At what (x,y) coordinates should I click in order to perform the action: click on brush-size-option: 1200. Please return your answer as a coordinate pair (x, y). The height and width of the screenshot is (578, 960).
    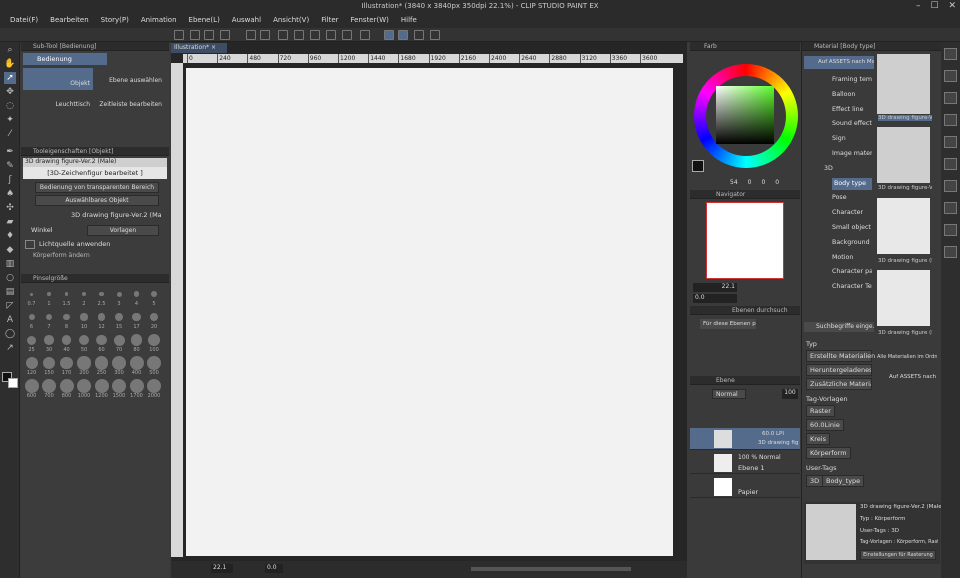
    Looking at the image, I should click on (101, 389).